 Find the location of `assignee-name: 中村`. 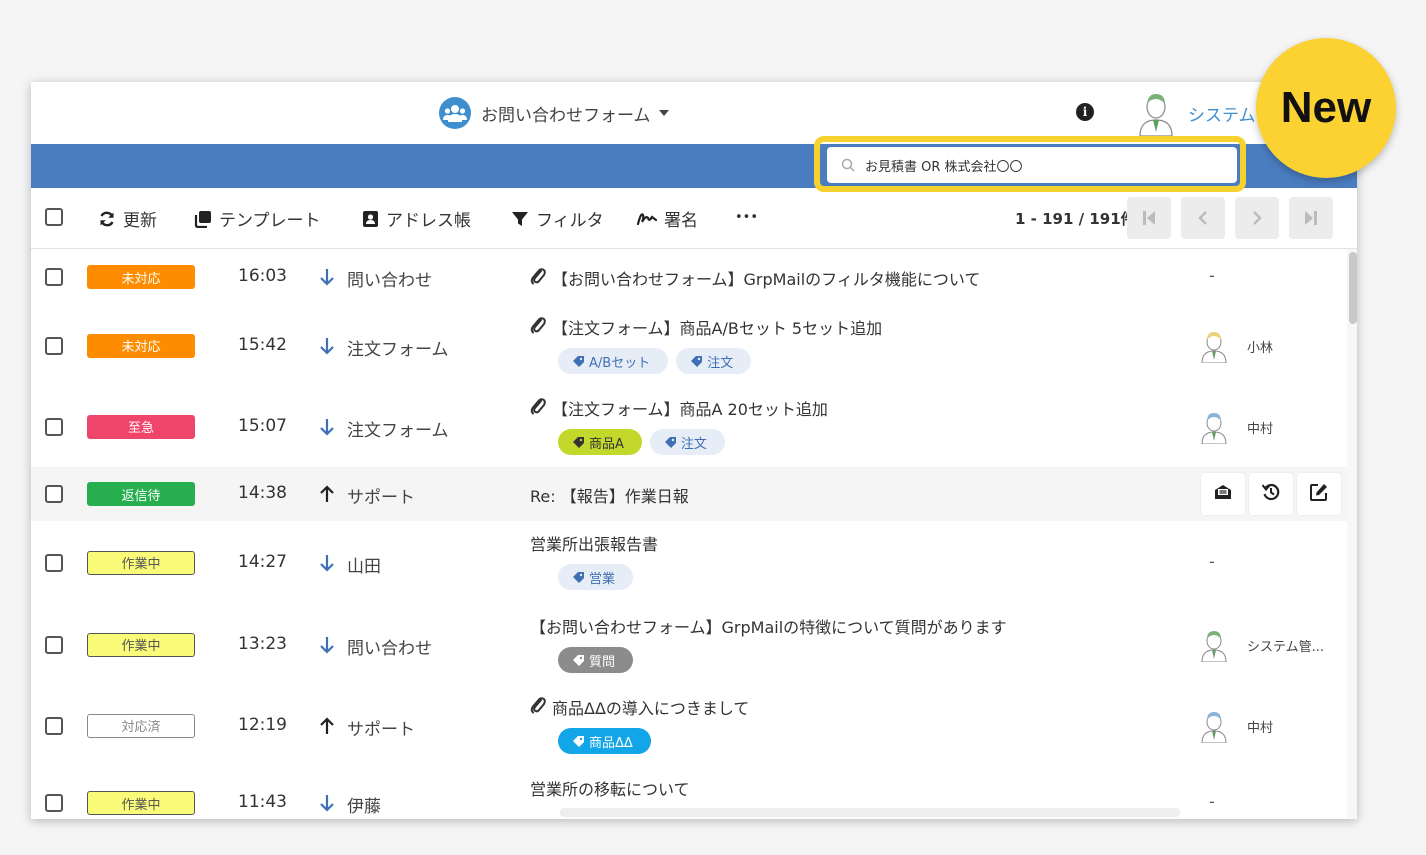

assignee-name: 中村 is located at coordinates (1260, 429).